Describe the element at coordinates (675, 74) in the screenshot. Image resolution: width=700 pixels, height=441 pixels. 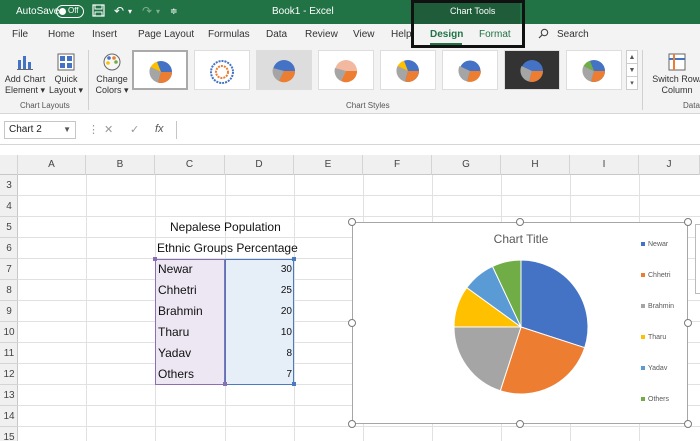
I see `switch-row-column-button: Switch Row/ Column` at that location.